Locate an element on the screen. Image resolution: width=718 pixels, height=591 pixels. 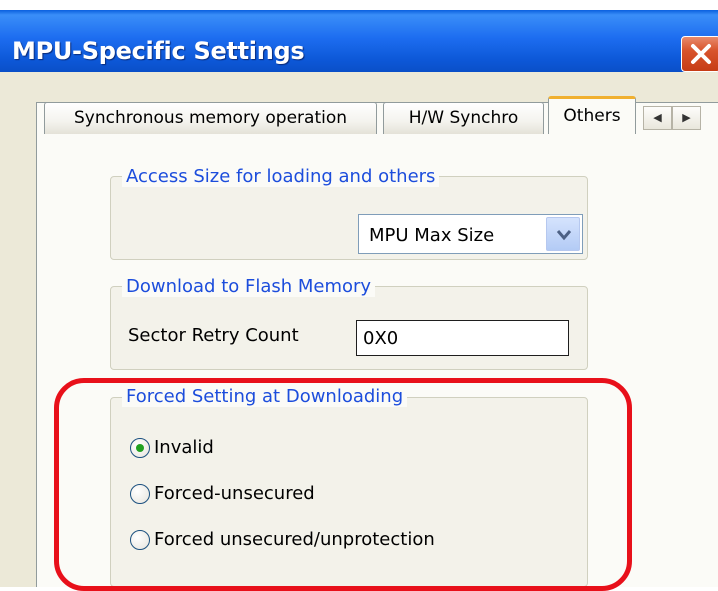
access-size-legend: Access Size for loading and others is located at coordinates (281, 176).